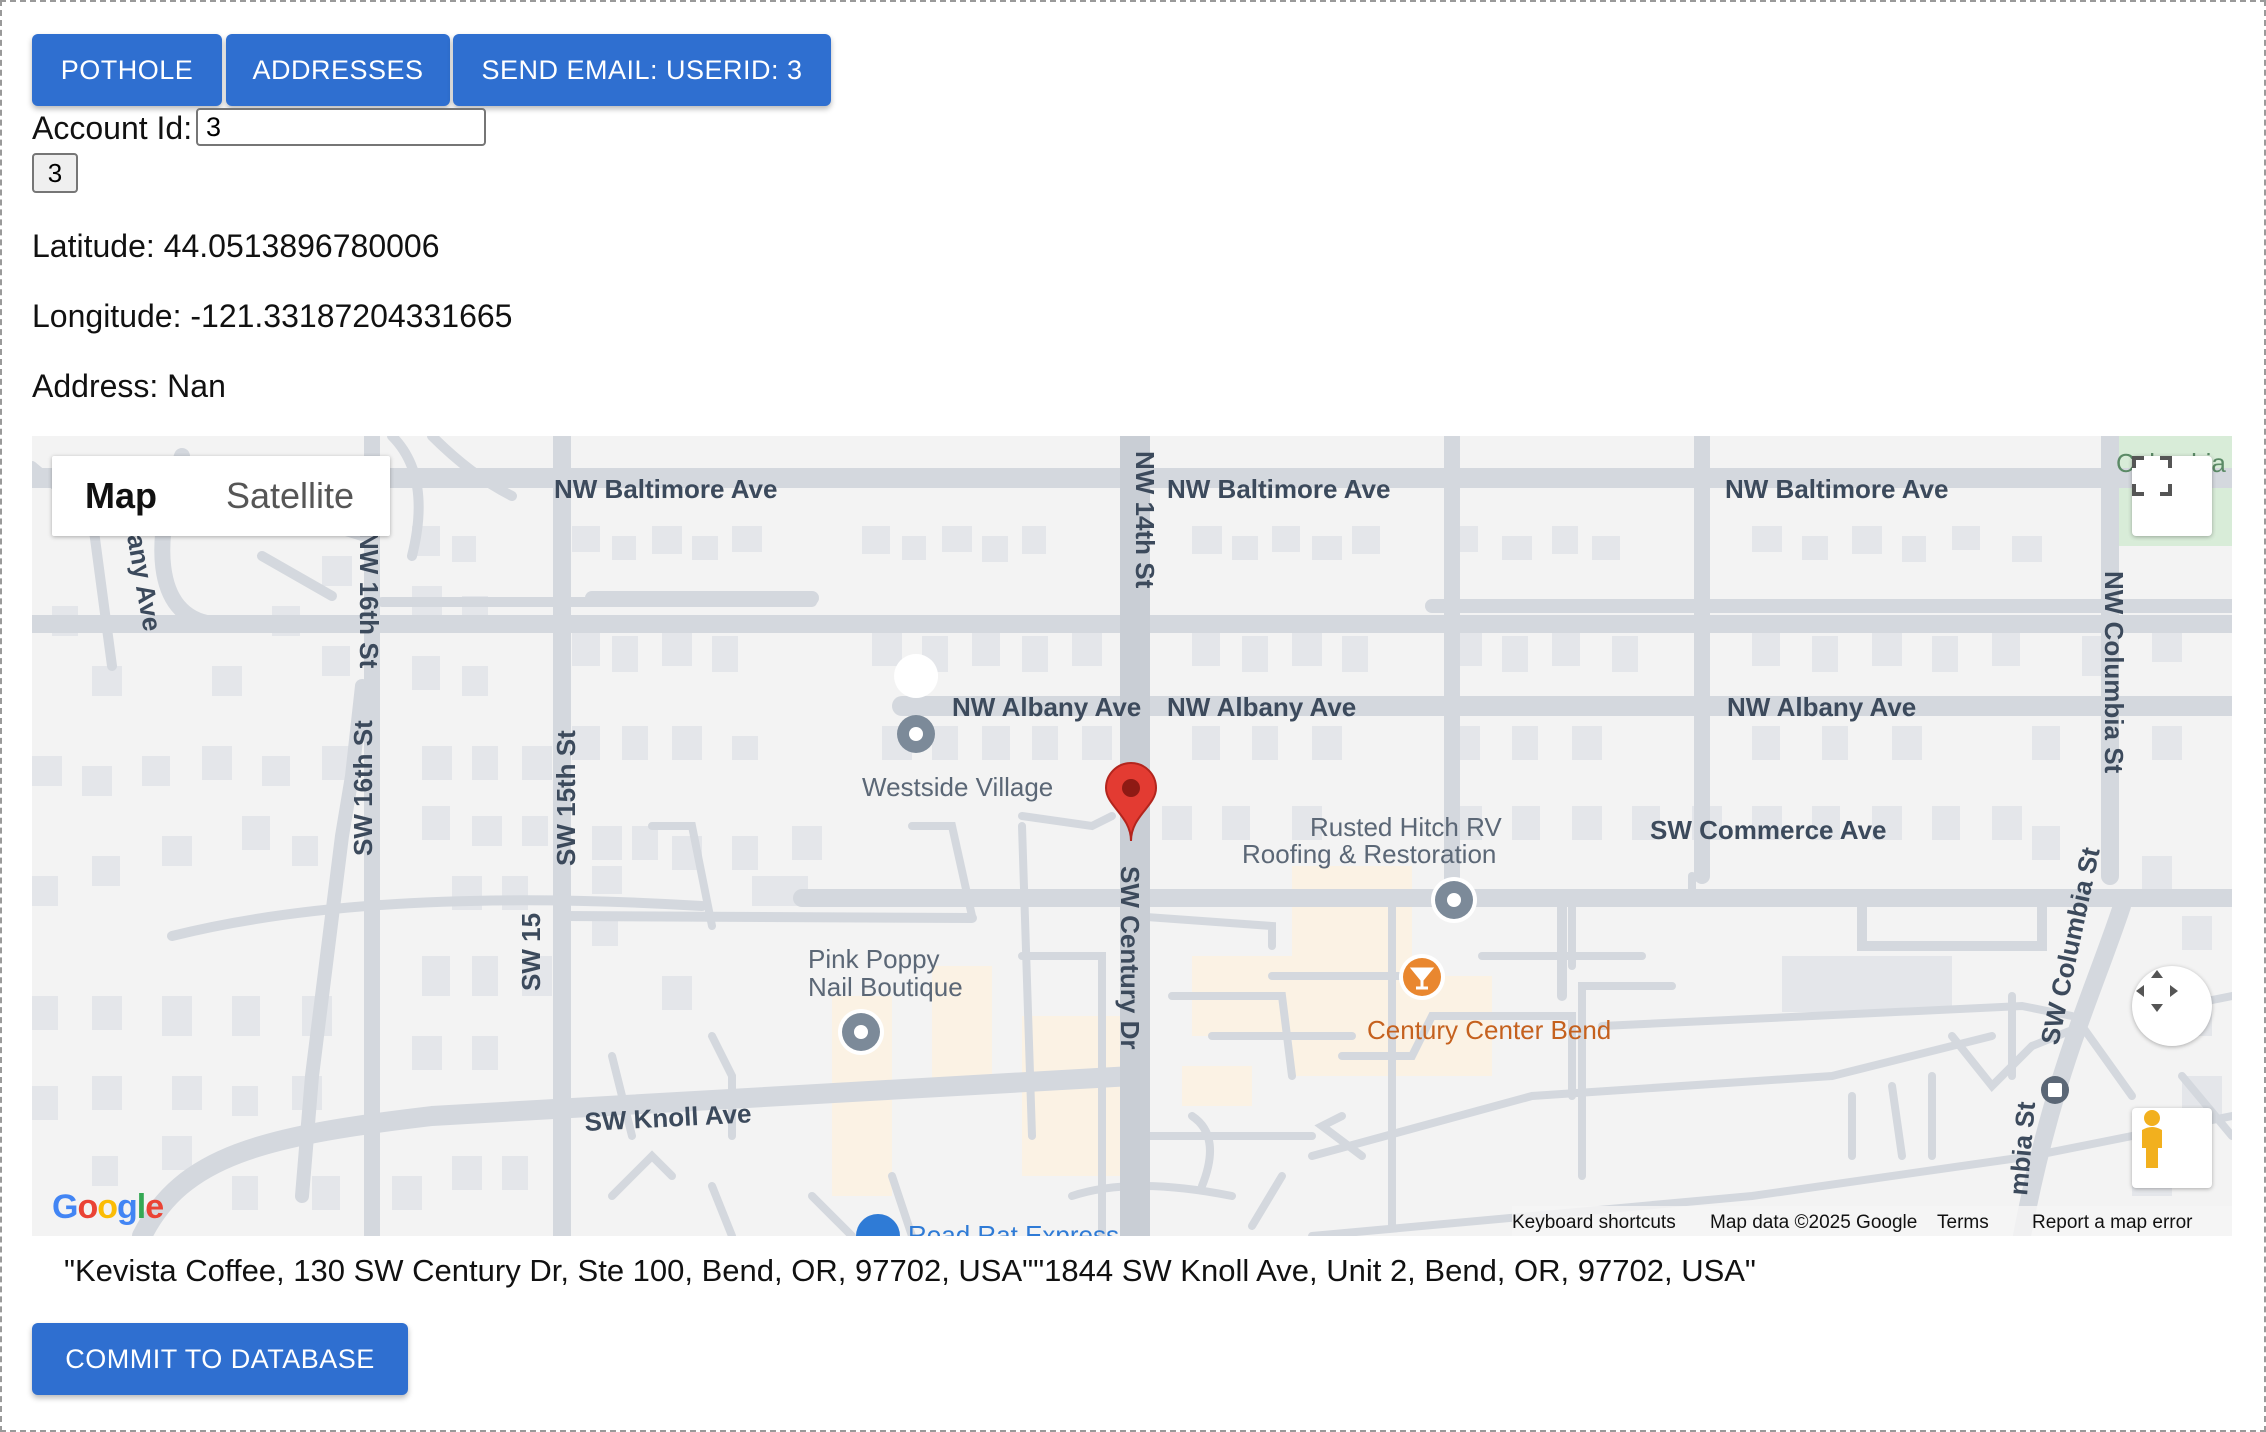 This screenshot has height=1432, width=2266. I want to click on send-email-button: SEND EMAIL: USERID: 3, so click(642, 70).